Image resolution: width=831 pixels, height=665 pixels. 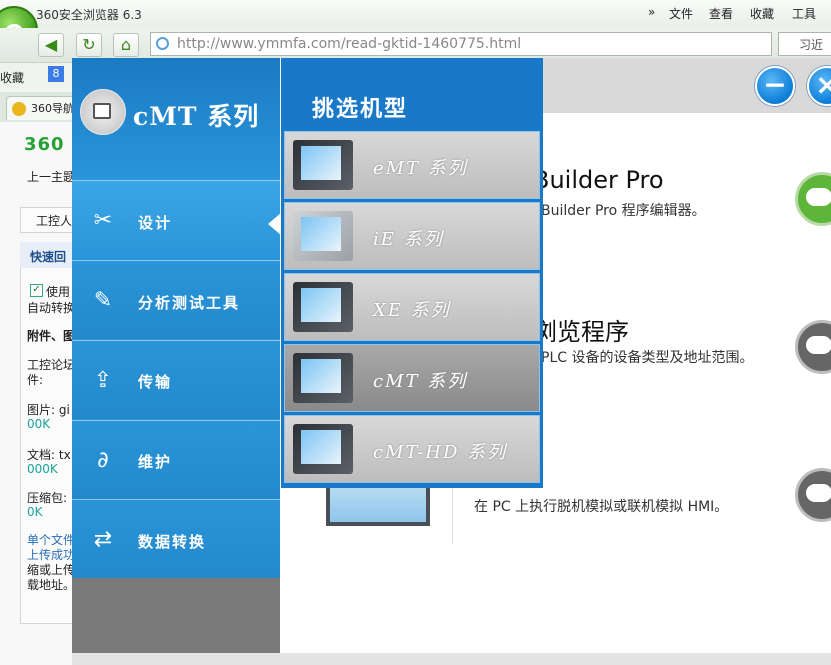 I want to click on browse-program-title: 浏览程序, so click(x=581, y=329).